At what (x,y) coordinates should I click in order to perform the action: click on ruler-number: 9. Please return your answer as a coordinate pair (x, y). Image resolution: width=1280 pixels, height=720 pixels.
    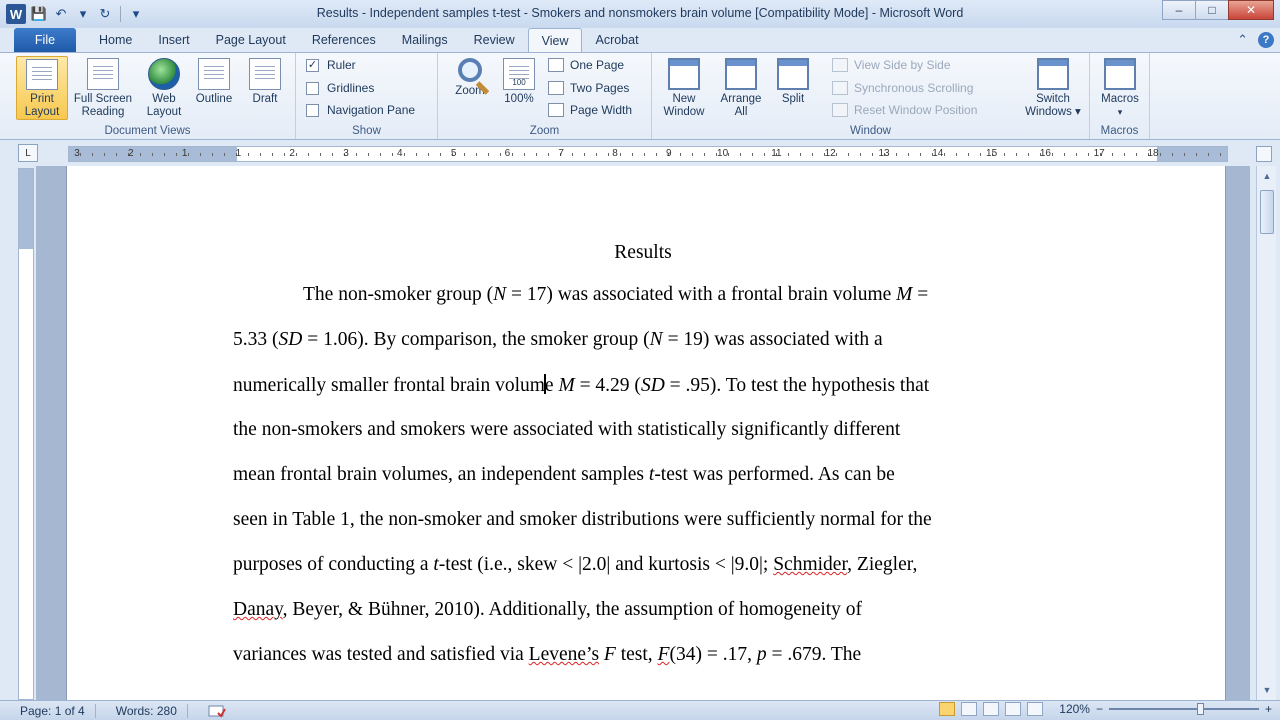
    Looking at the image, I should click on (669, 153).